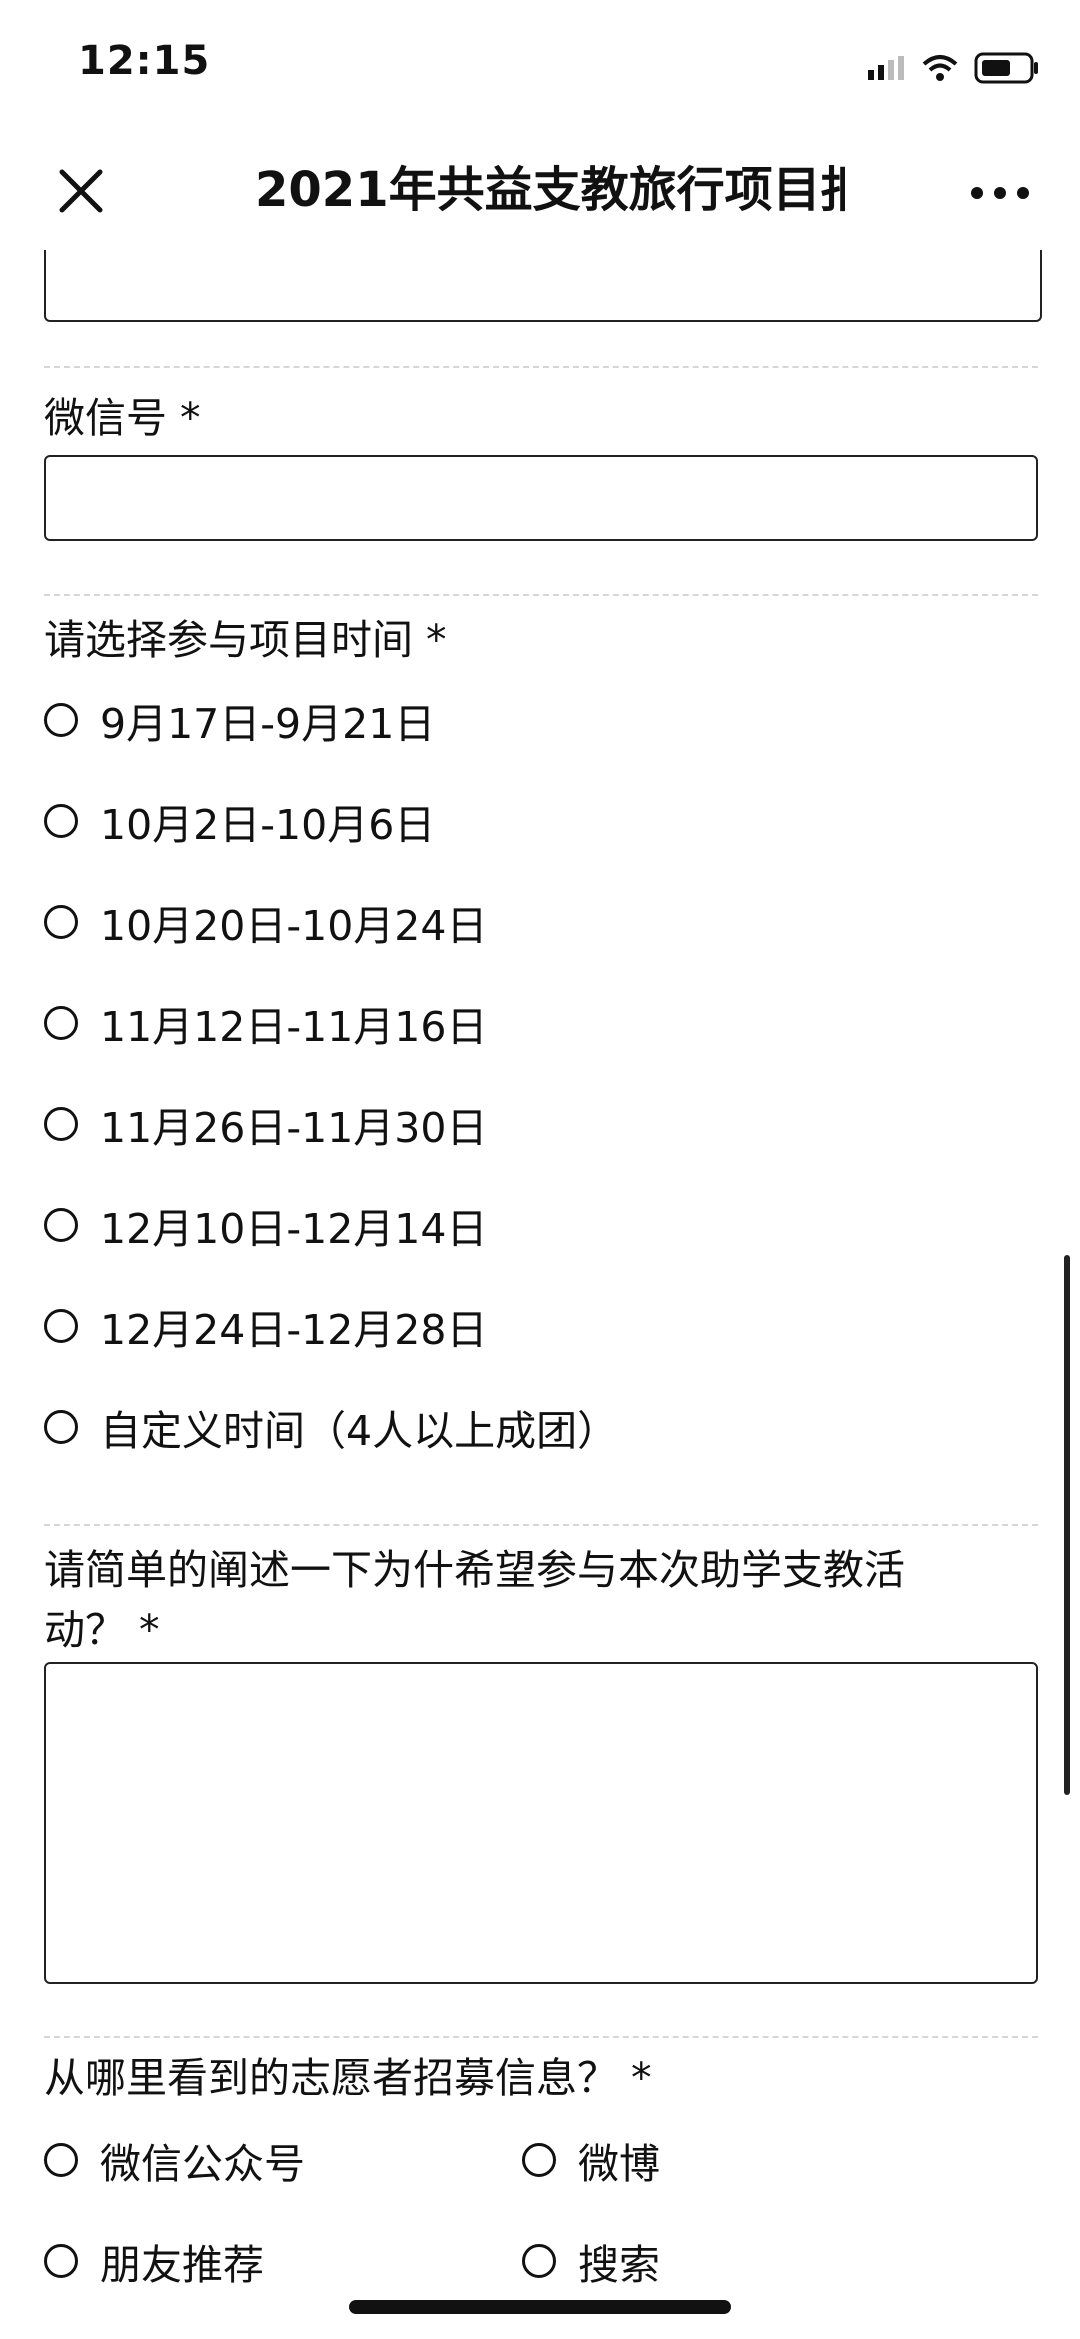 Image resolution: width=1080 pixels, height=2339 pixels. What do you see at coordinates (268, 825) in the screenshot?
I see `radio-label: 10月2日-10月6日` at bounding box center [268, 825].